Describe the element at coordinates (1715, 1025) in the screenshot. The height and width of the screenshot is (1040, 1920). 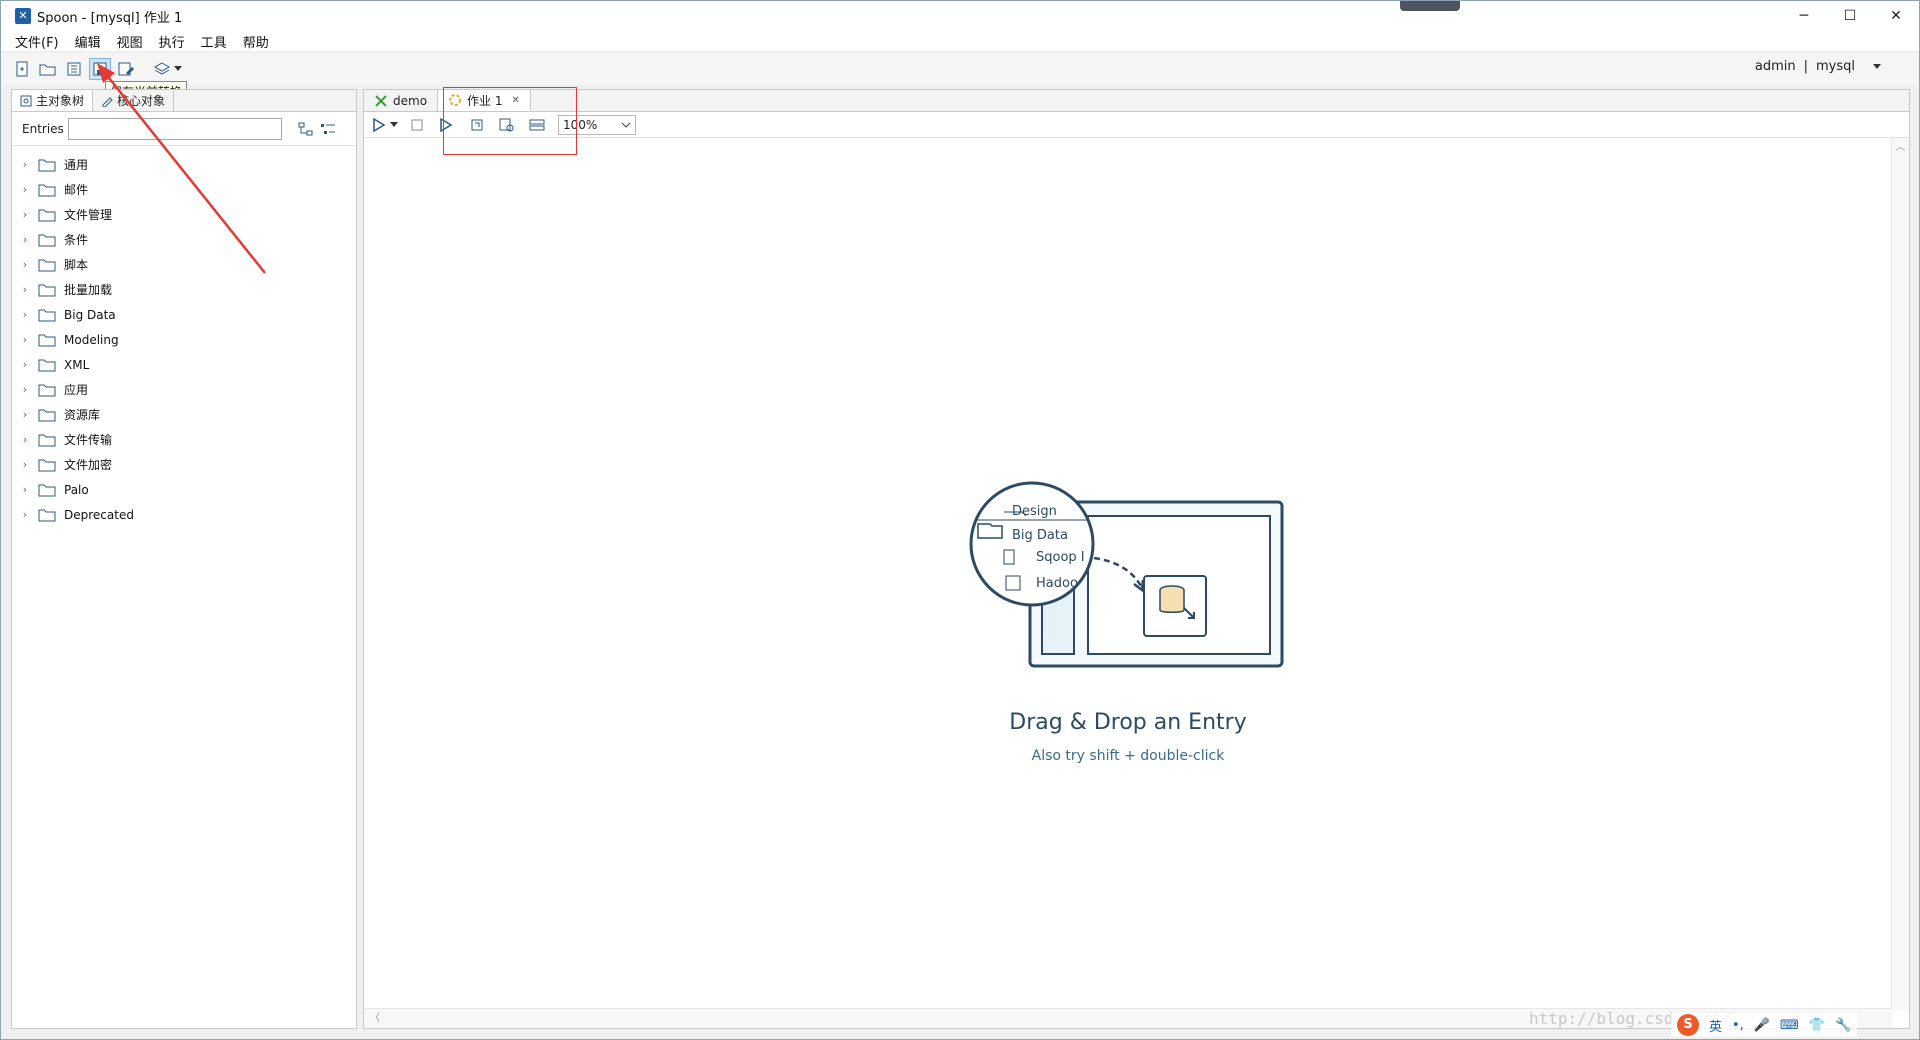
I see `ime-language: 英` at that location.